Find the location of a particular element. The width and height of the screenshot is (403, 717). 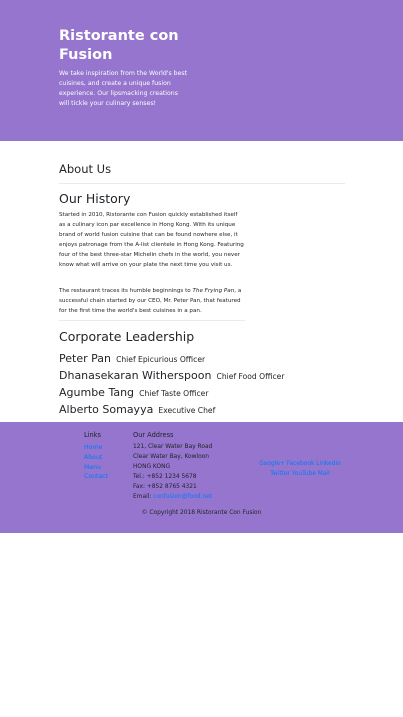

history-divider is located at coordinates (152, 320).